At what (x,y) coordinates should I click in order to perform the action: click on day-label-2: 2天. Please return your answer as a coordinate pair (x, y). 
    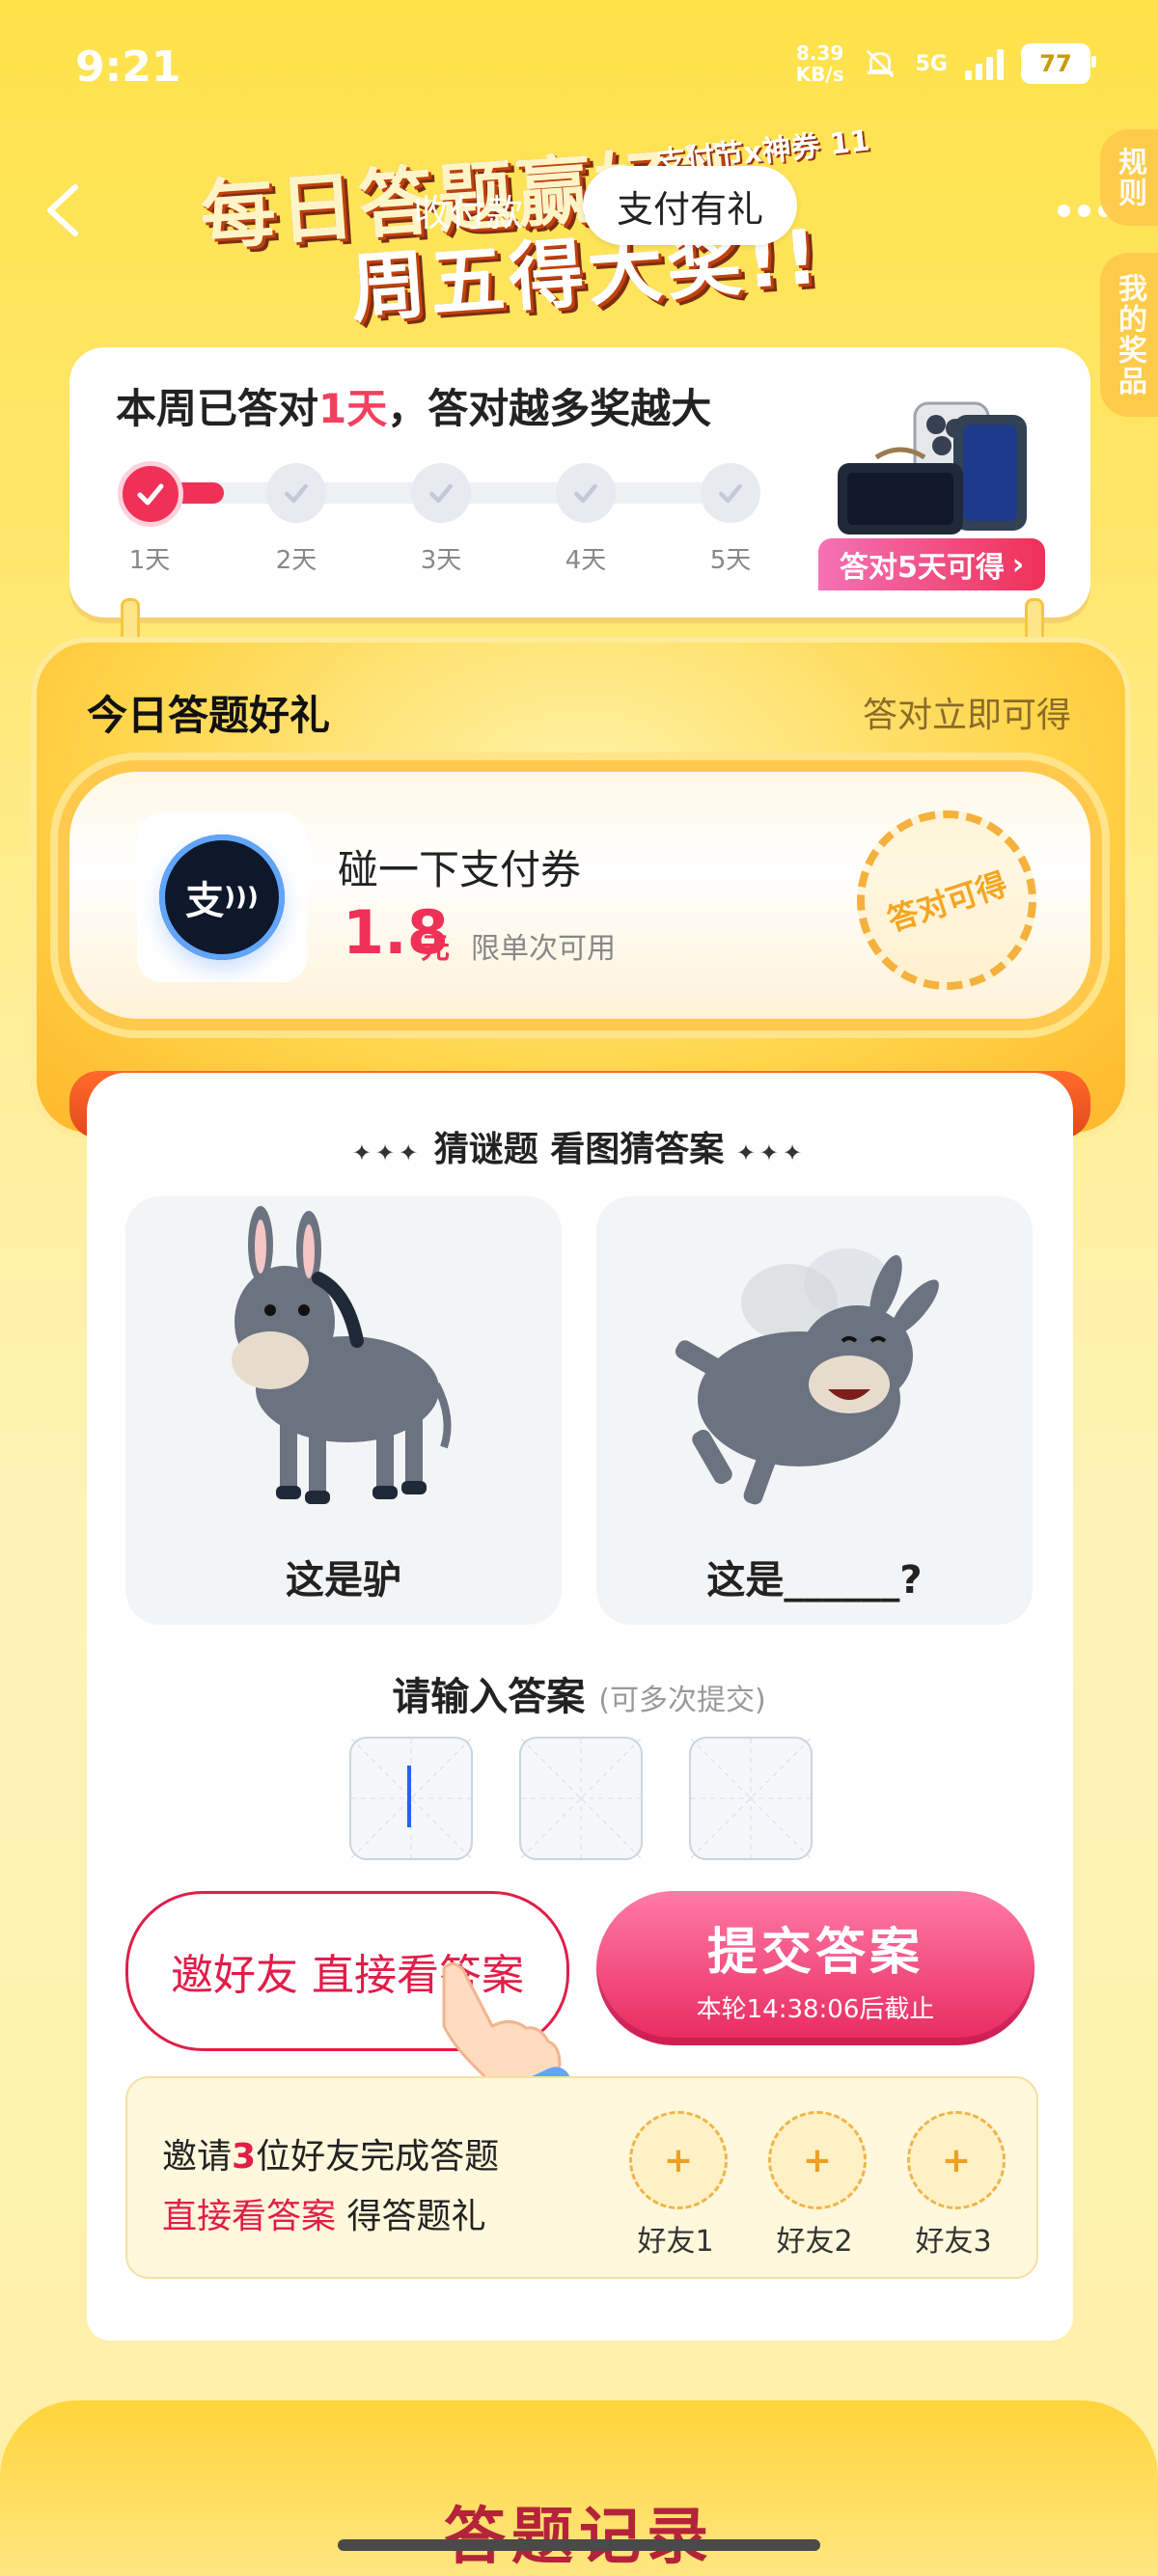
    Looking at the image, I should click on (296, 560).